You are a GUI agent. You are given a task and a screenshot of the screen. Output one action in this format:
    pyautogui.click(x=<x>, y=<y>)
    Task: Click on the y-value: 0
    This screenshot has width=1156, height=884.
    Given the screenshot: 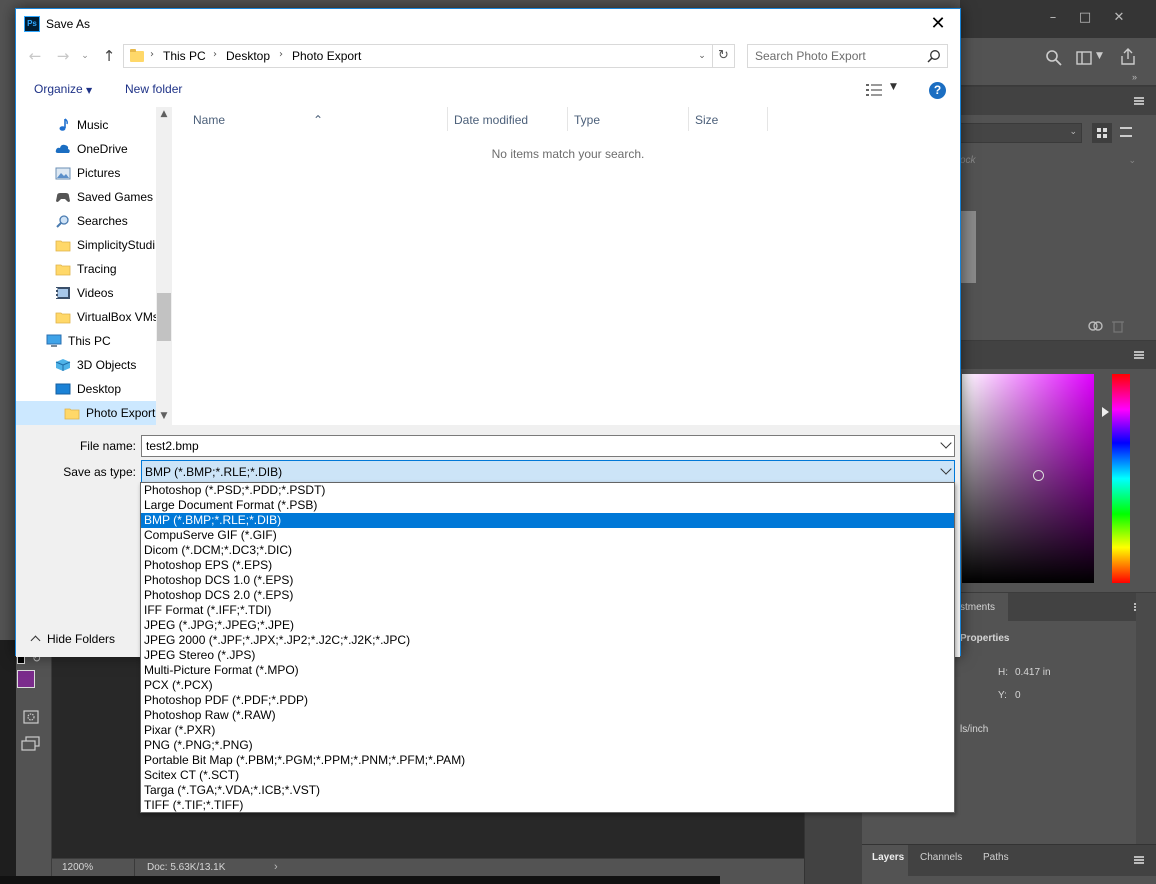 What is the action you would take?
    pyautogui.click(x=1018, y=695)
    